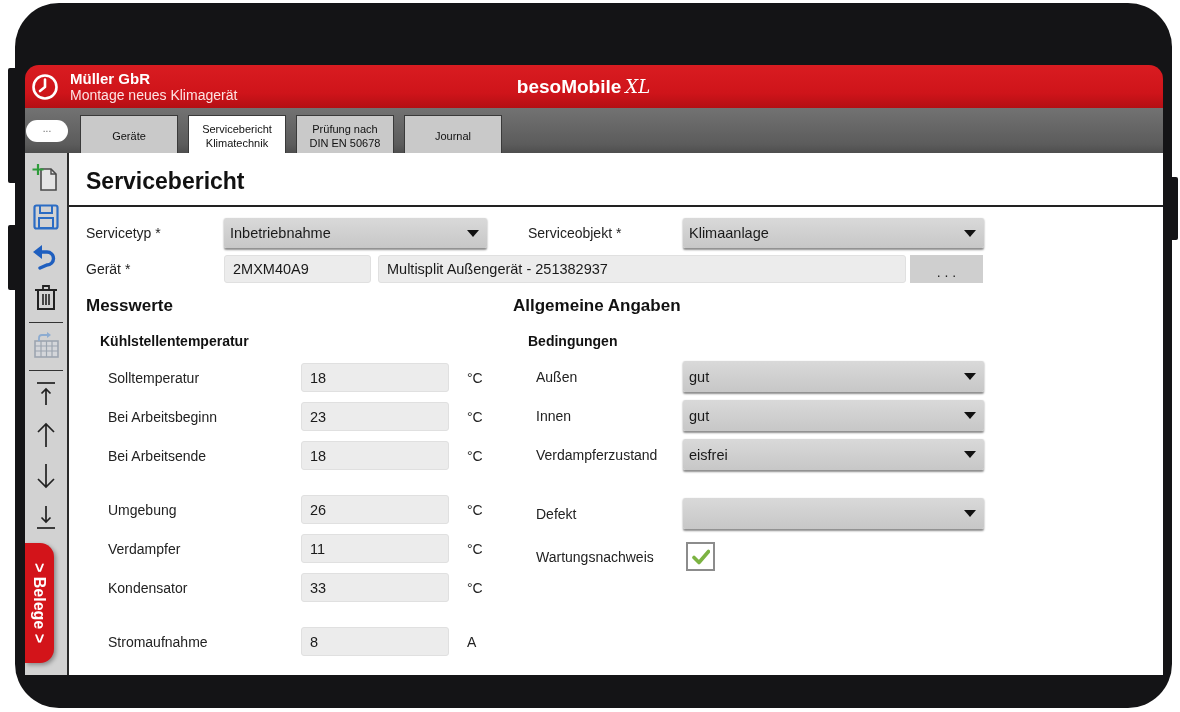 The height and width of the screenshot is (712, 1180). I want to click on number-field: 26, so click(375, 509).